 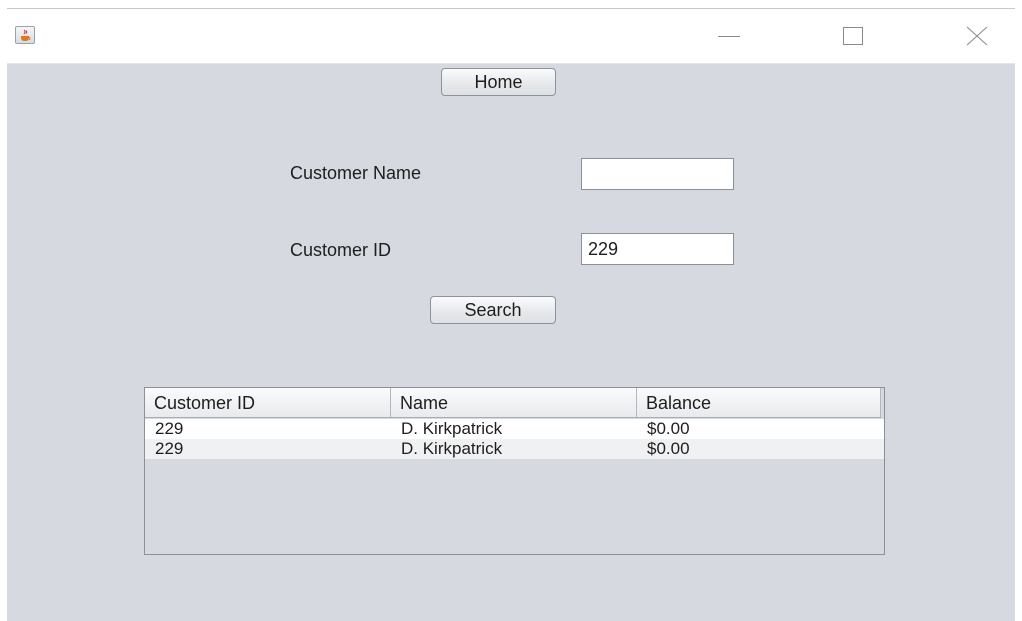 I want to click on home-button: Home, so click(x=498, y=82).